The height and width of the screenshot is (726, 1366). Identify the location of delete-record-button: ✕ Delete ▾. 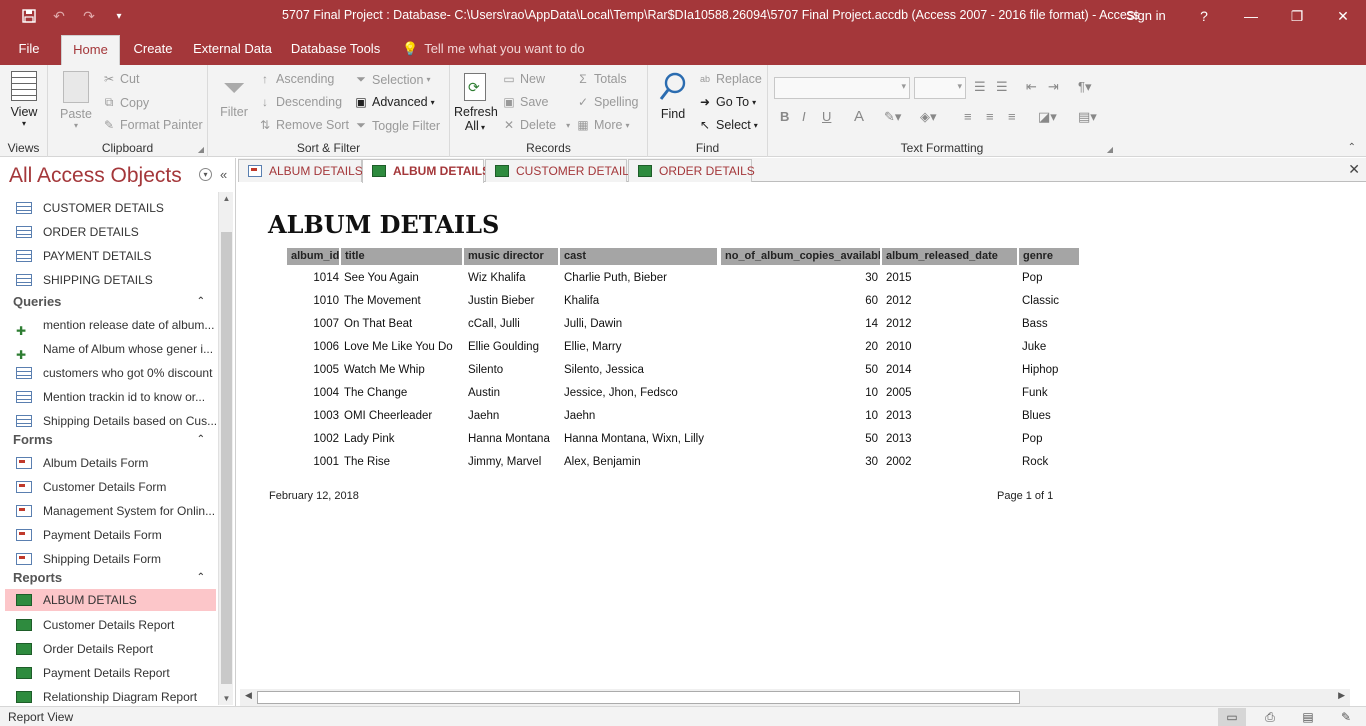
(536, 125).